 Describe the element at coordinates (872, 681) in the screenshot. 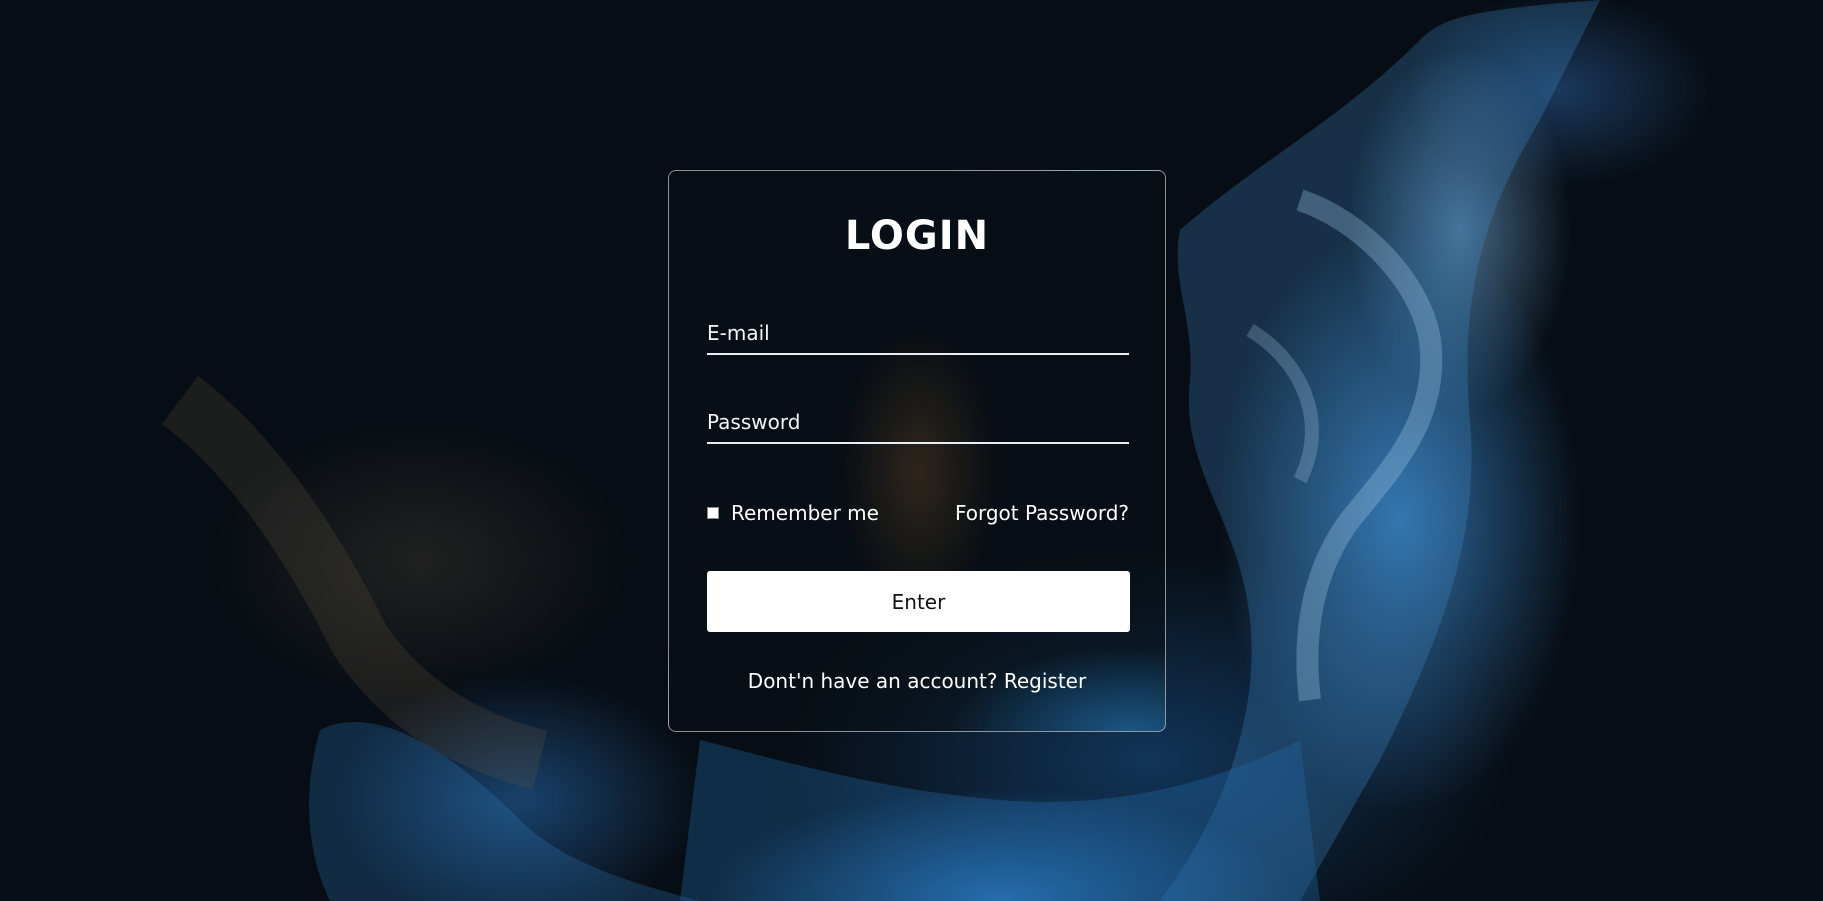

I see `no-account-text: Dont'n have an account?` at that location.